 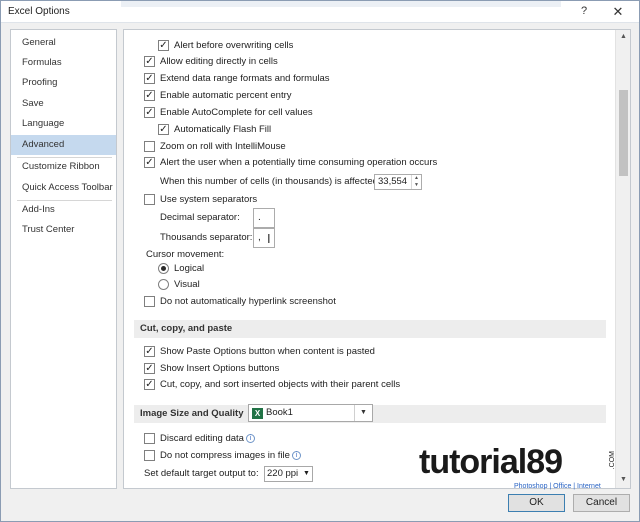 I want to click on decimal-separator-label: Decimal separator:, so click(x=200, y=217).